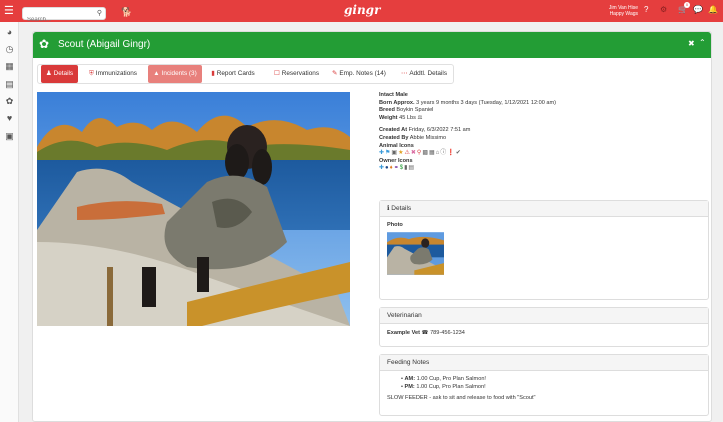  I want to click on calendar-icon: ▦, so click(9, 66).